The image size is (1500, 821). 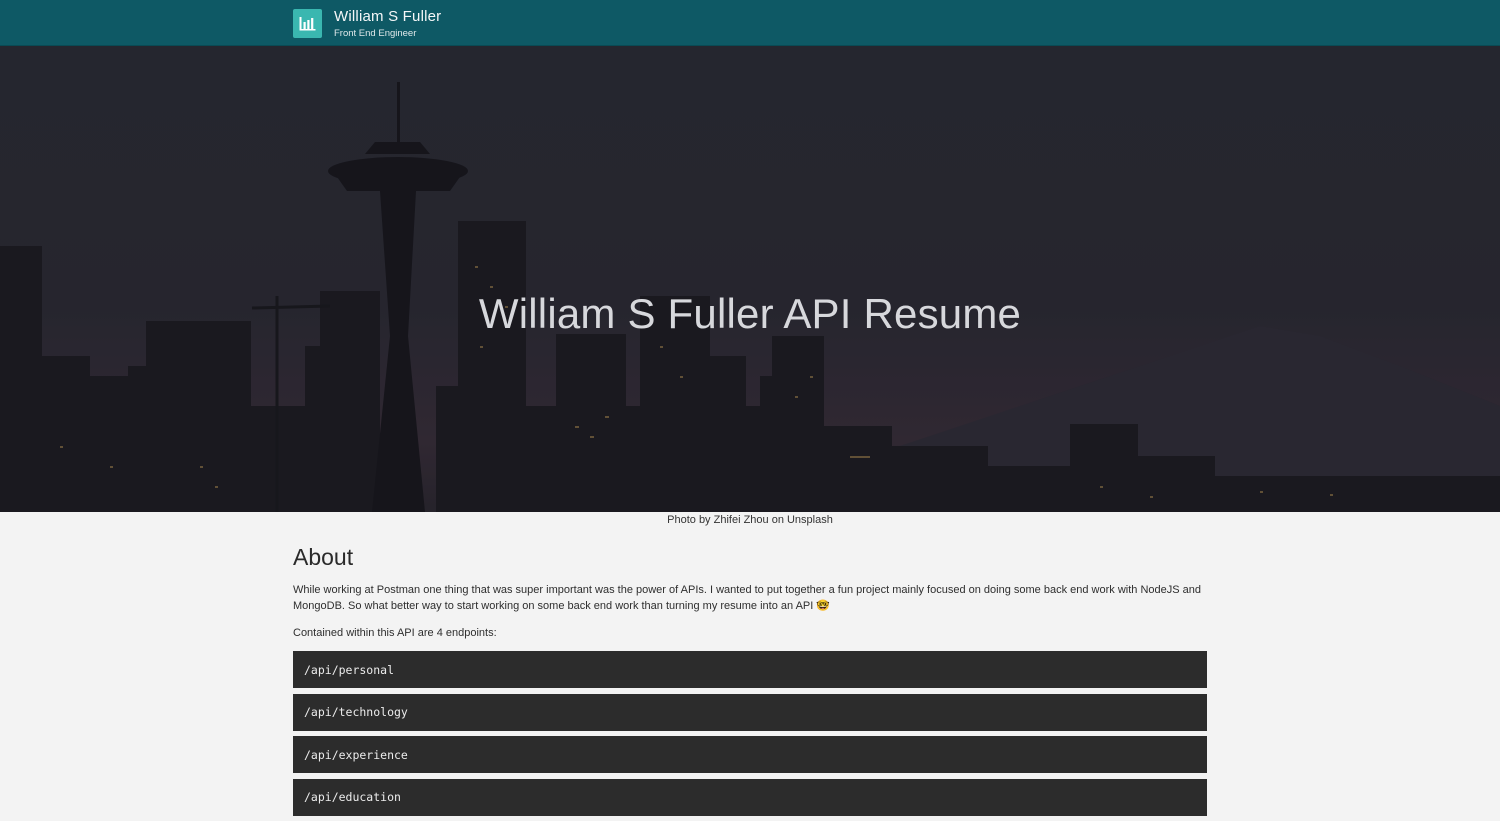 I want to click on bar-chart-logo-icon, so click(x=307, y=23).